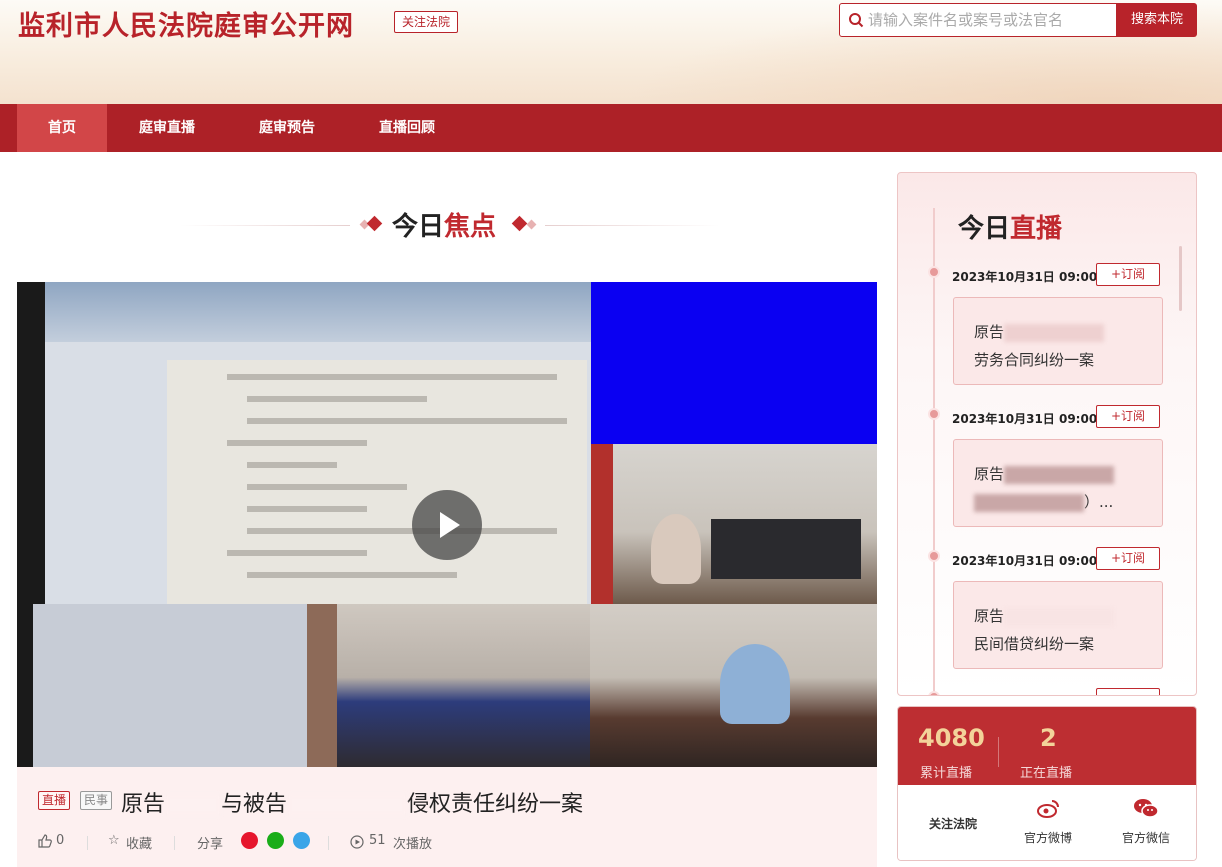 This screenshot has width=1222, height=867. What do you see at coordinates (1047, 838) in the screenshot?
I see `official-weibo-label: 官方微博` at bounding box center [1047, 838].